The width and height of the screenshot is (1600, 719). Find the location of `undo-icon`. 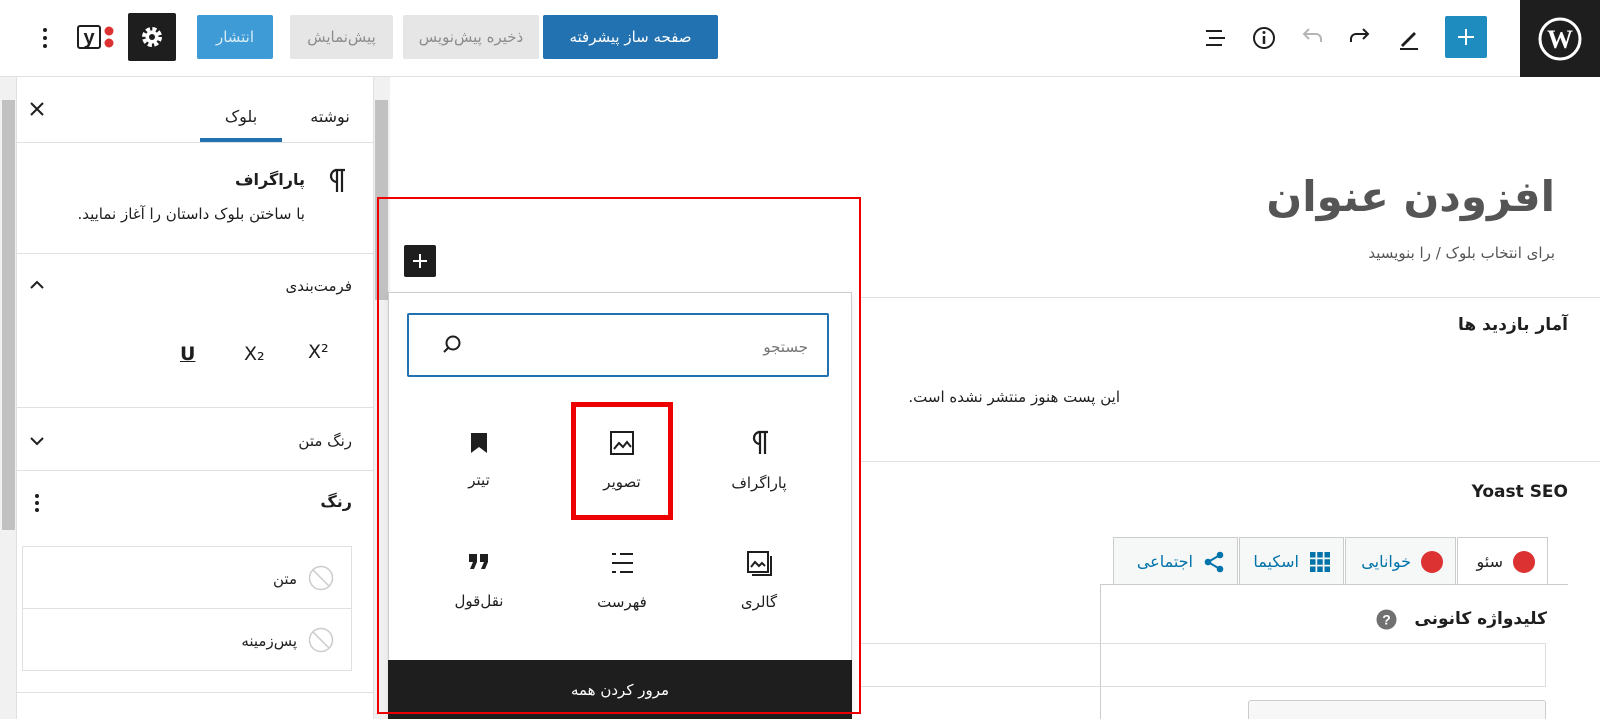

undo-icon is located at coordinates (1312, 35).